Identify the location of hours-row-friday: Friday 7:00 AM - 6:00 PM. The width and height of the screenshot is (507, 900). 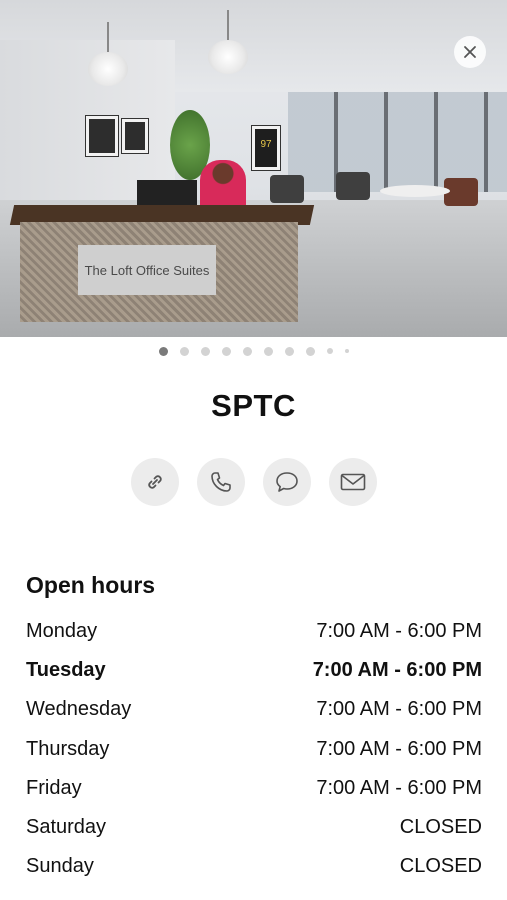
(254, 788).